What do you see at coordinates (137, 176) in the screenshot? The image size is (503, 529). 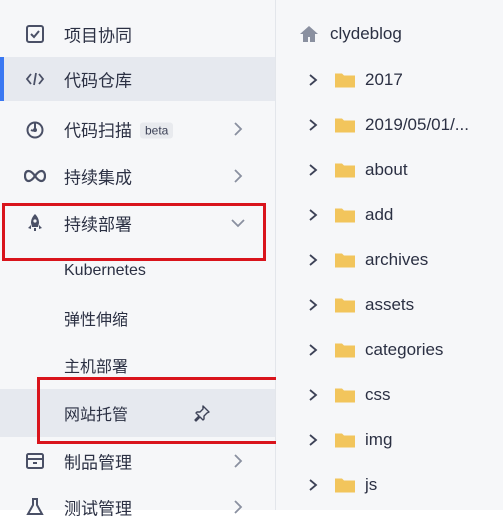 I see `sidebar-item-ci: 持续集成` at bounding box center [137, 176].